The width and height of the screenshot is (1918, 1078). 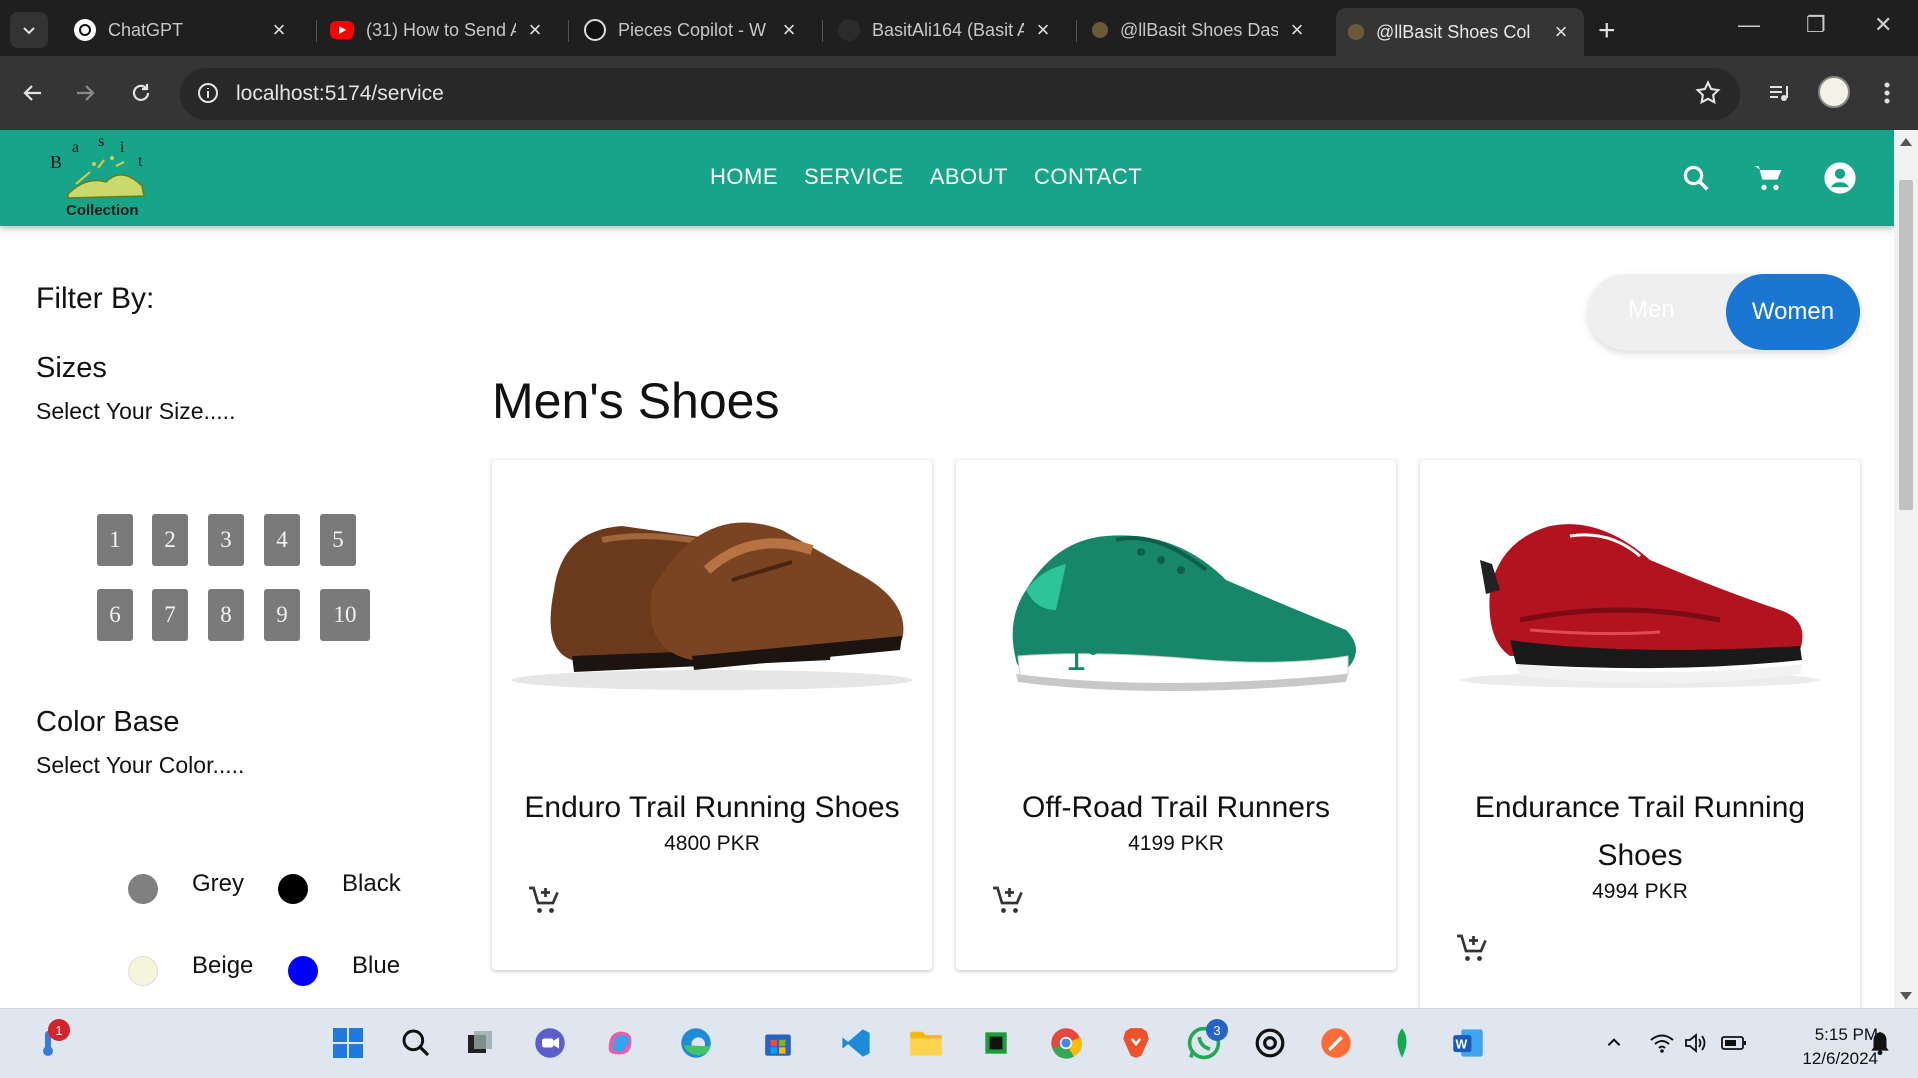 I want to click on size-button-8: 8, so click(x=226, y=615).